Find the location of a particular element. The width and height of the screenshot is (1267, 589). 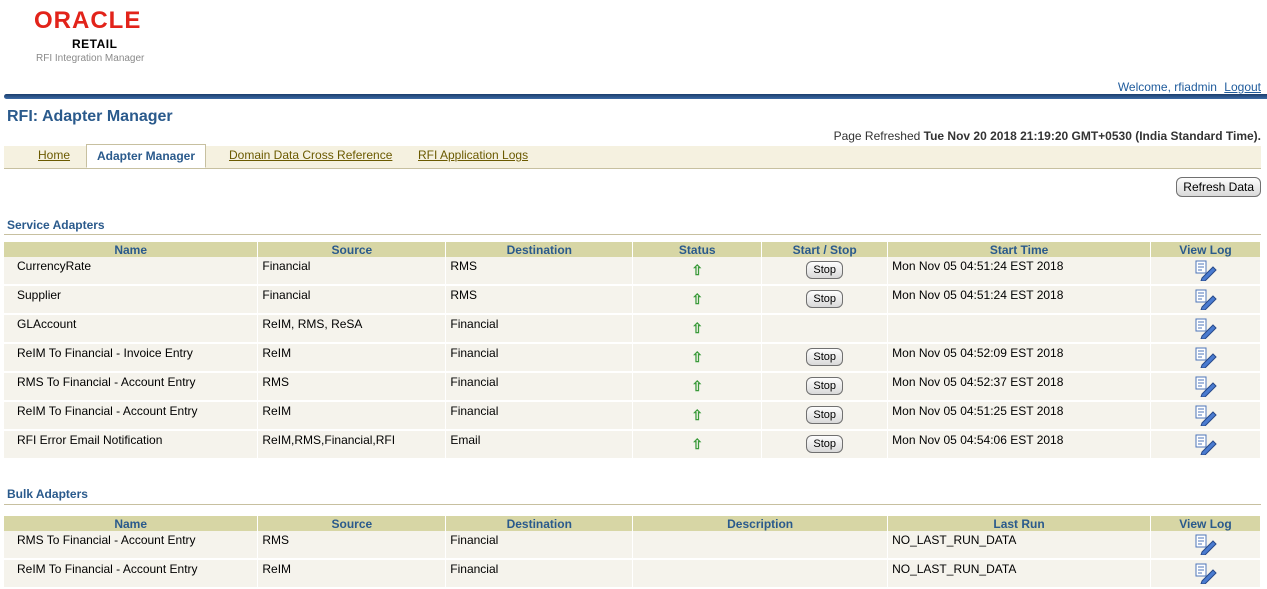

tab-rfi-application-logs: RFI Application Logs is located at coordinates (473, 155).